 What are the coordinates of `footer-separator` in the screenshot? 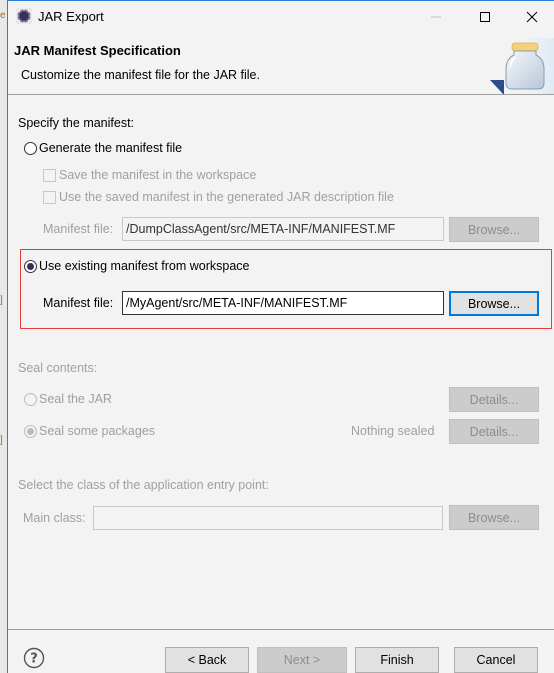 It's located at (281, 629).